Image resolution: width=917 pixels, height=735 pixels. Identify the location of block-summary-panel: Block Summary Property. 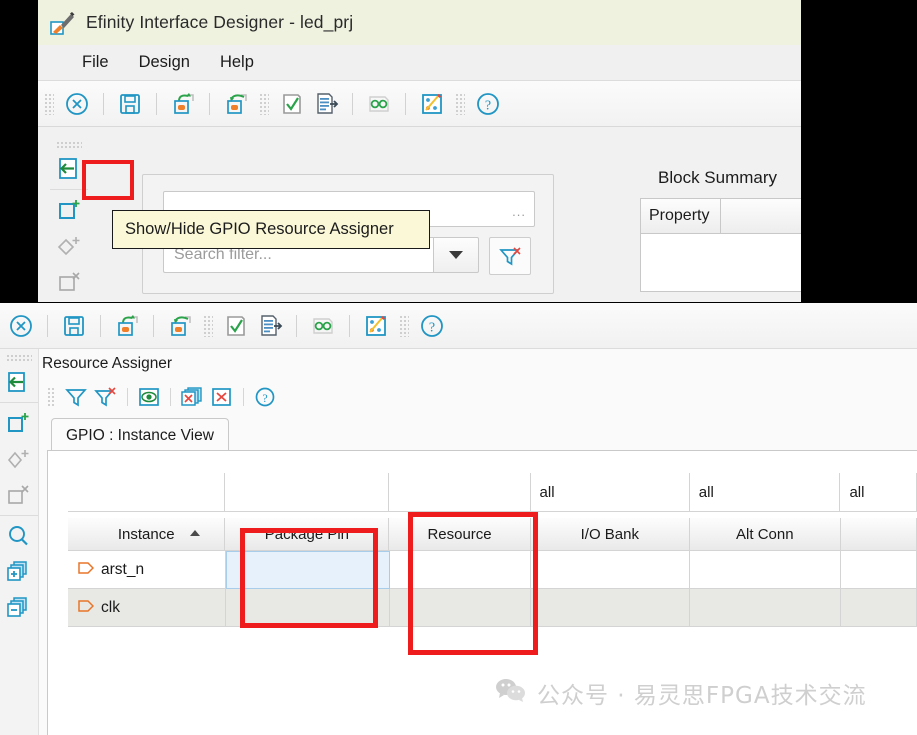
(710, 219).